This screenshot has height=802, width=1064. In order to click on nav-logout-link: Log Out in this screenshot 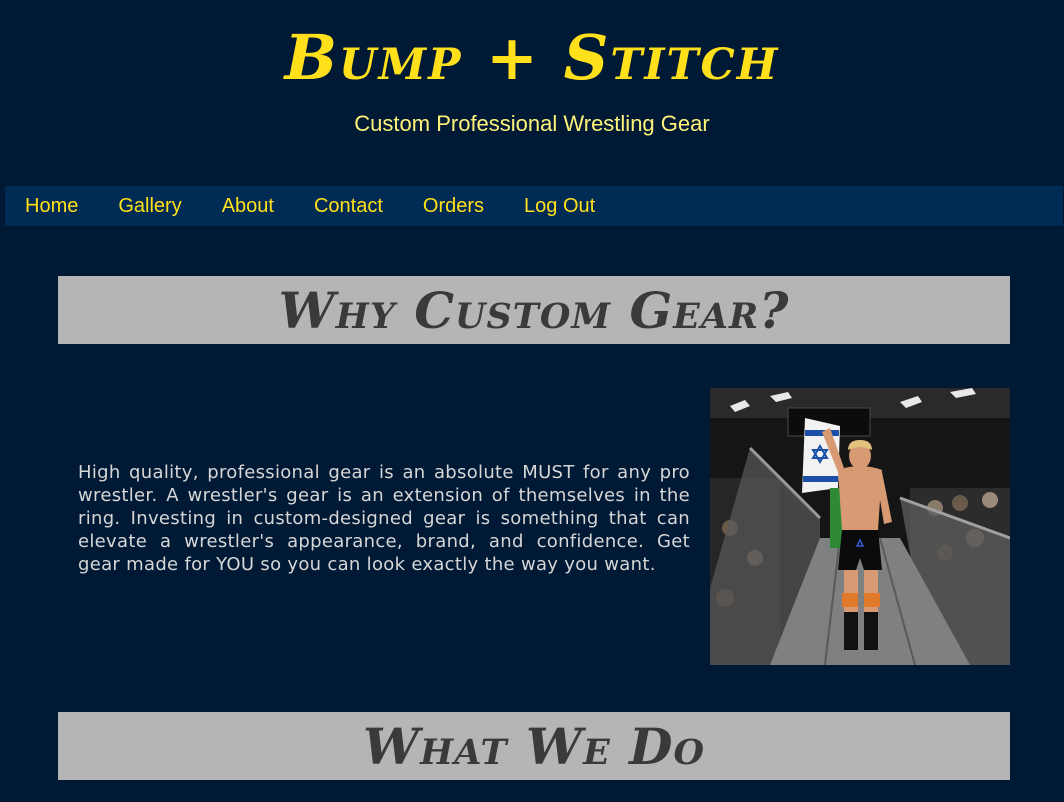, I will do `click(559, 206)`.